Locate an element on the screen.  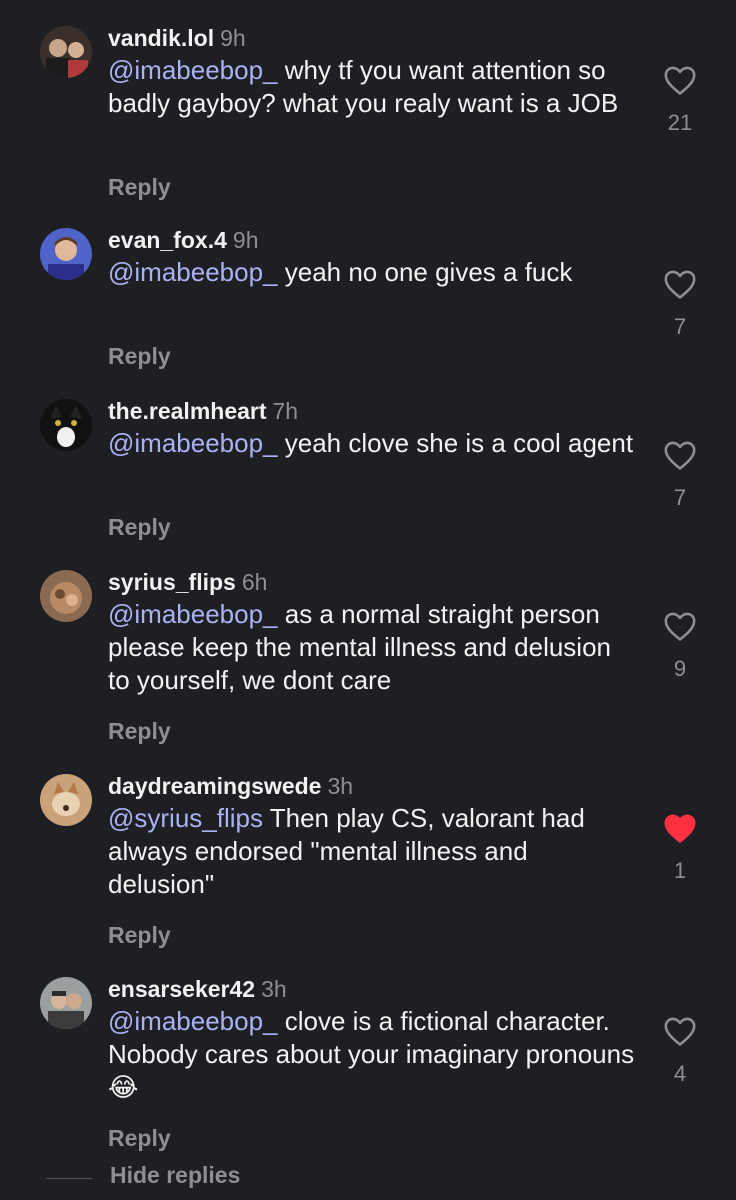
laughing-emoji: 😂 is located at coordinates (123, 1088).